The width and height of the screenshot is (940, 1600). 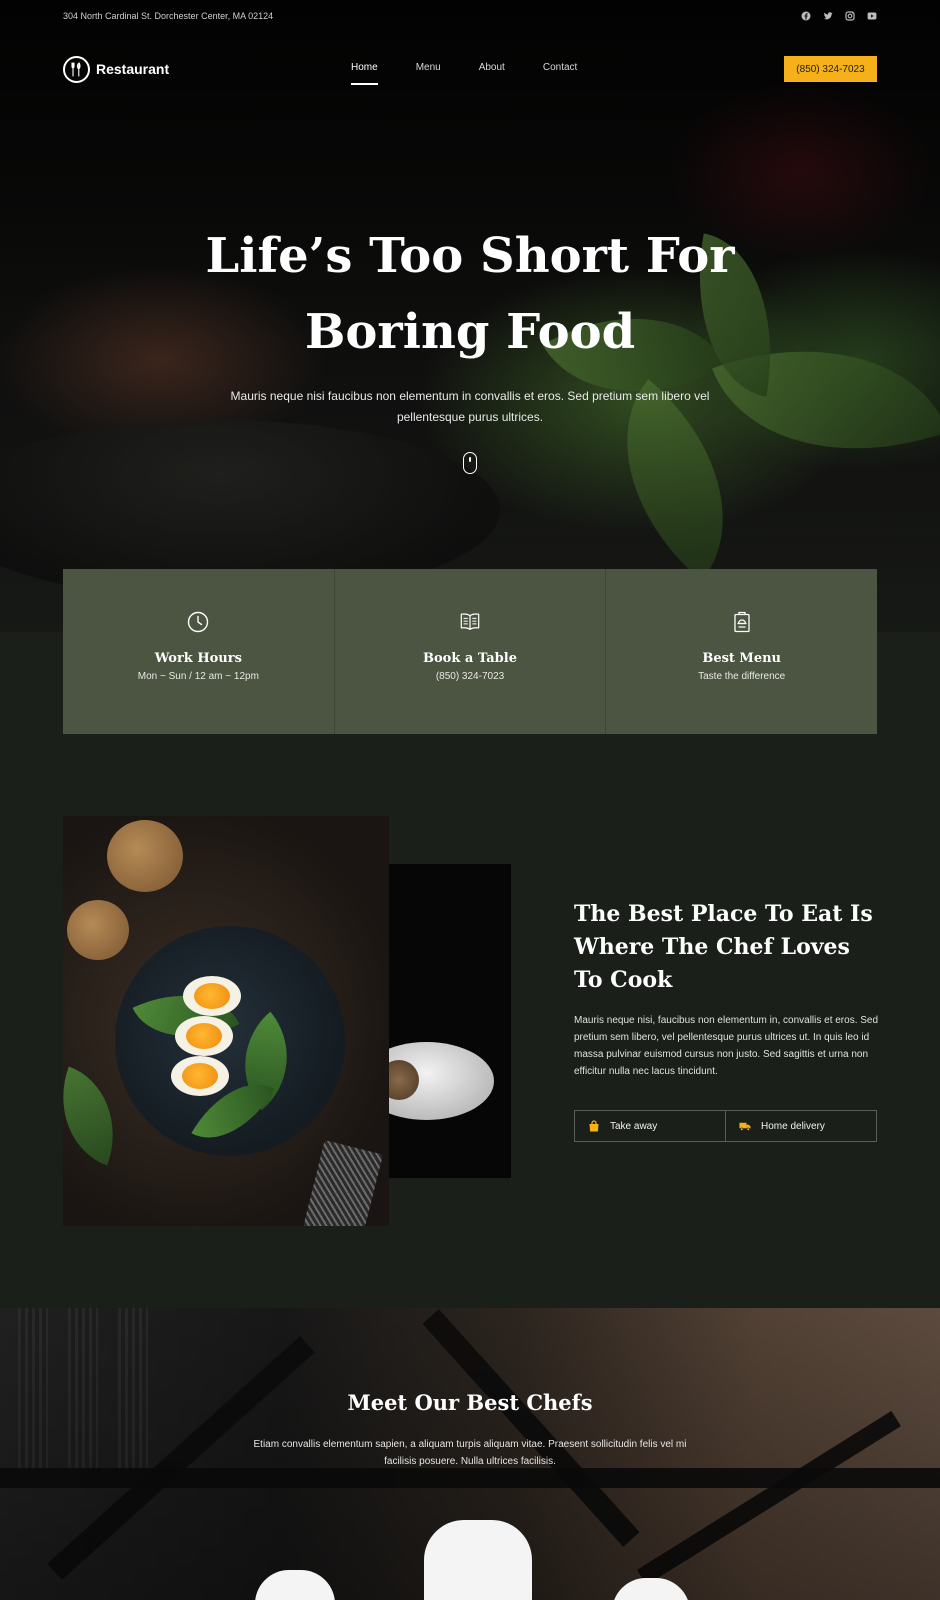 I want to click on social-links, so click(x=839, y=16).